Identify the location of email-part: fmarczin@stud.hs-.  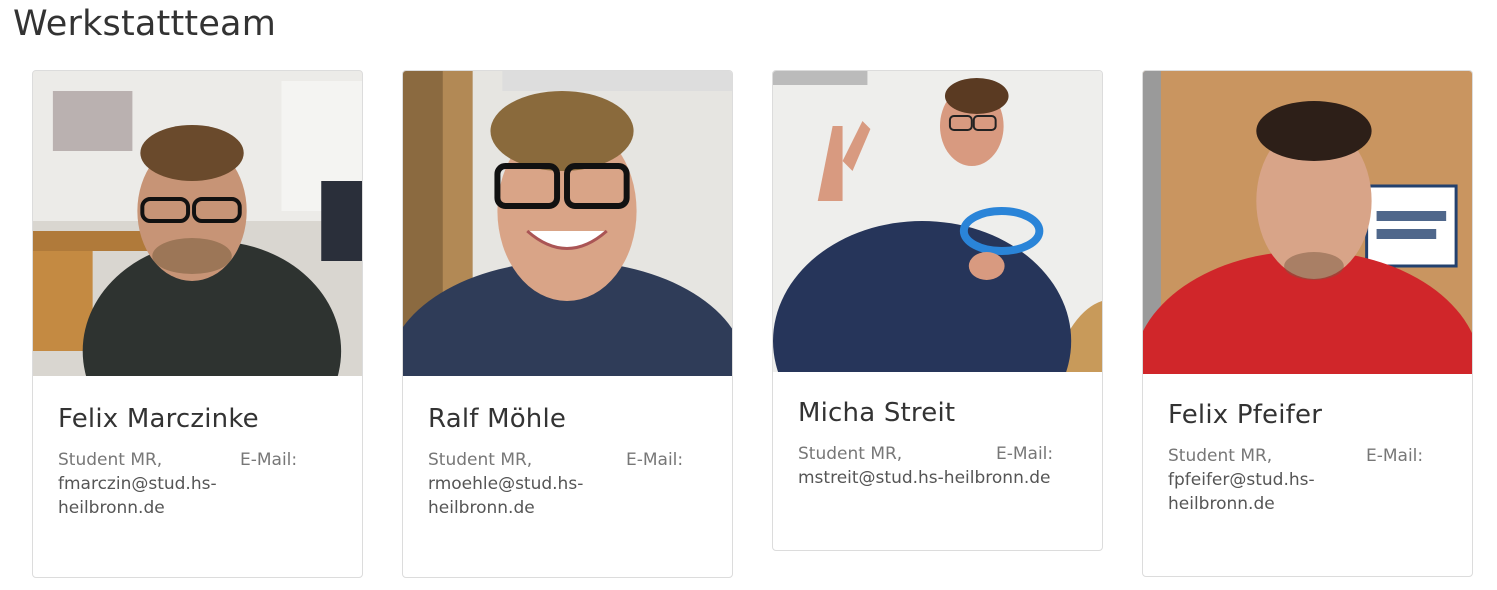
(137, 484).